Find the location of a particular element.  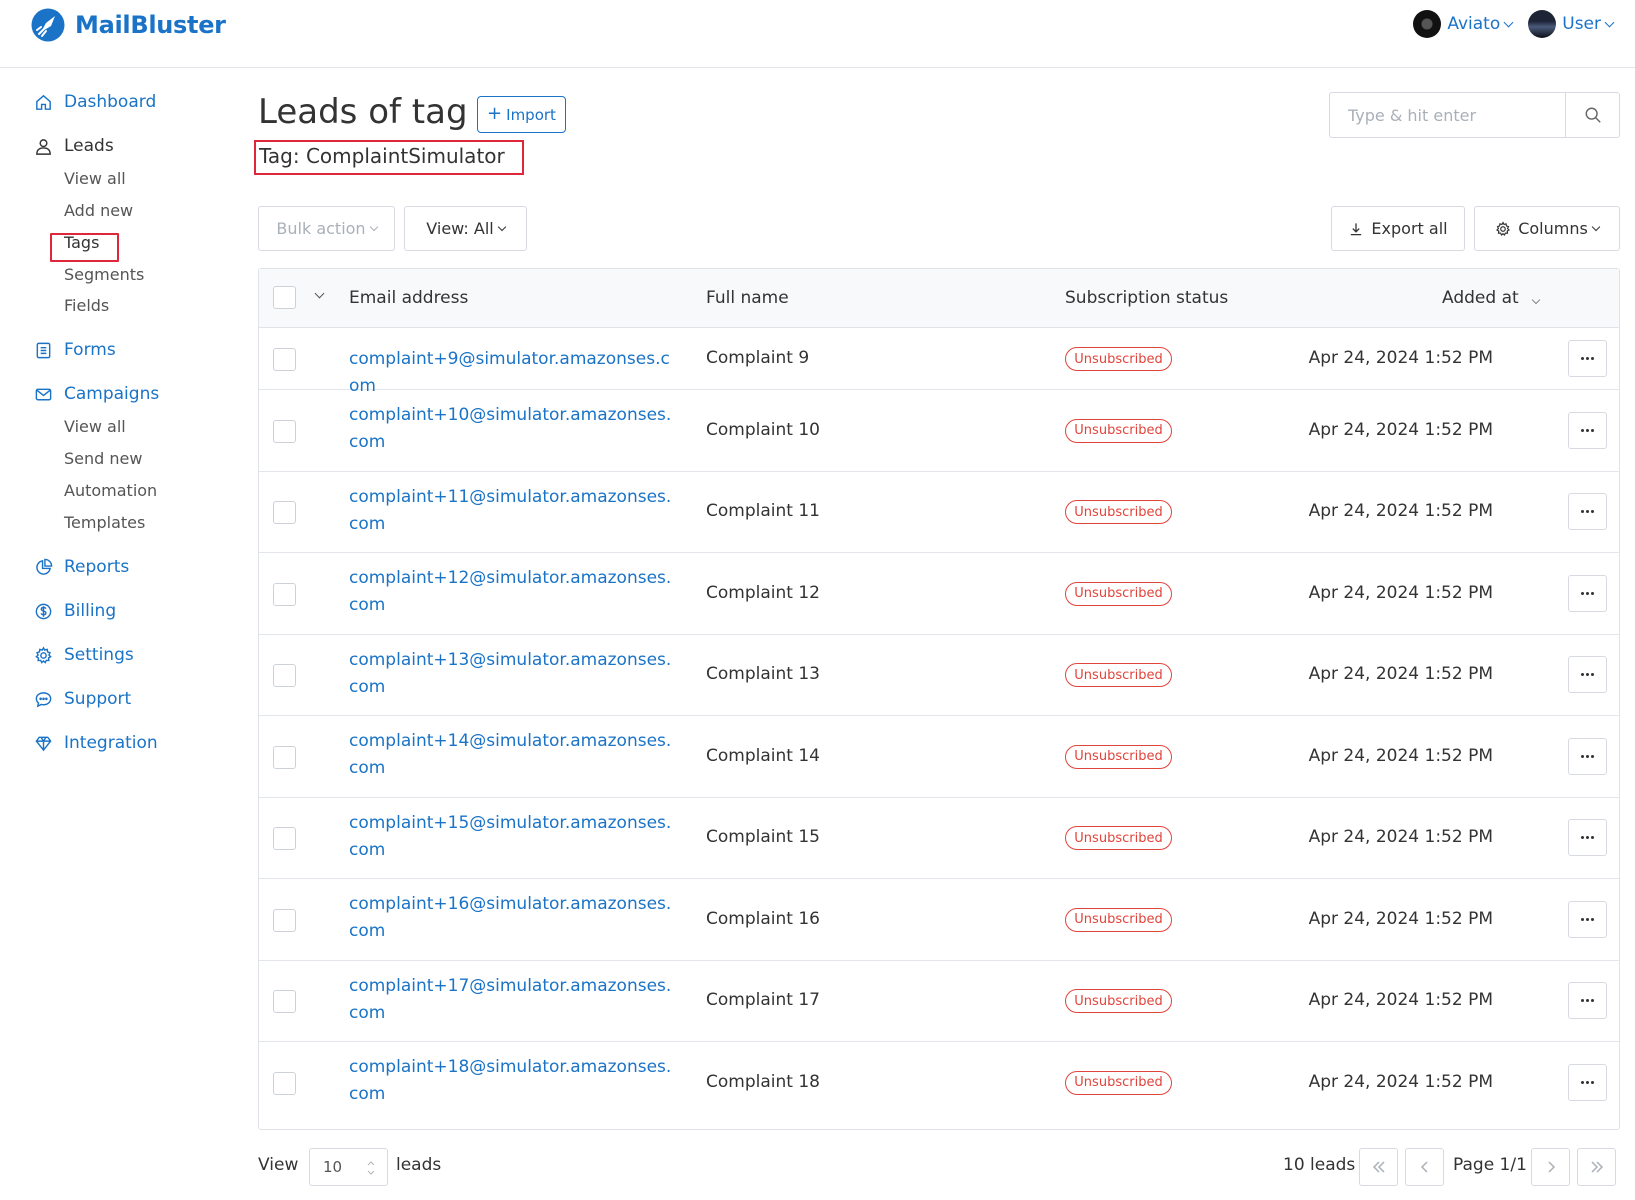

email-link: complaint+15@simulator.amazonses.com is located at coordinates (511, 837).